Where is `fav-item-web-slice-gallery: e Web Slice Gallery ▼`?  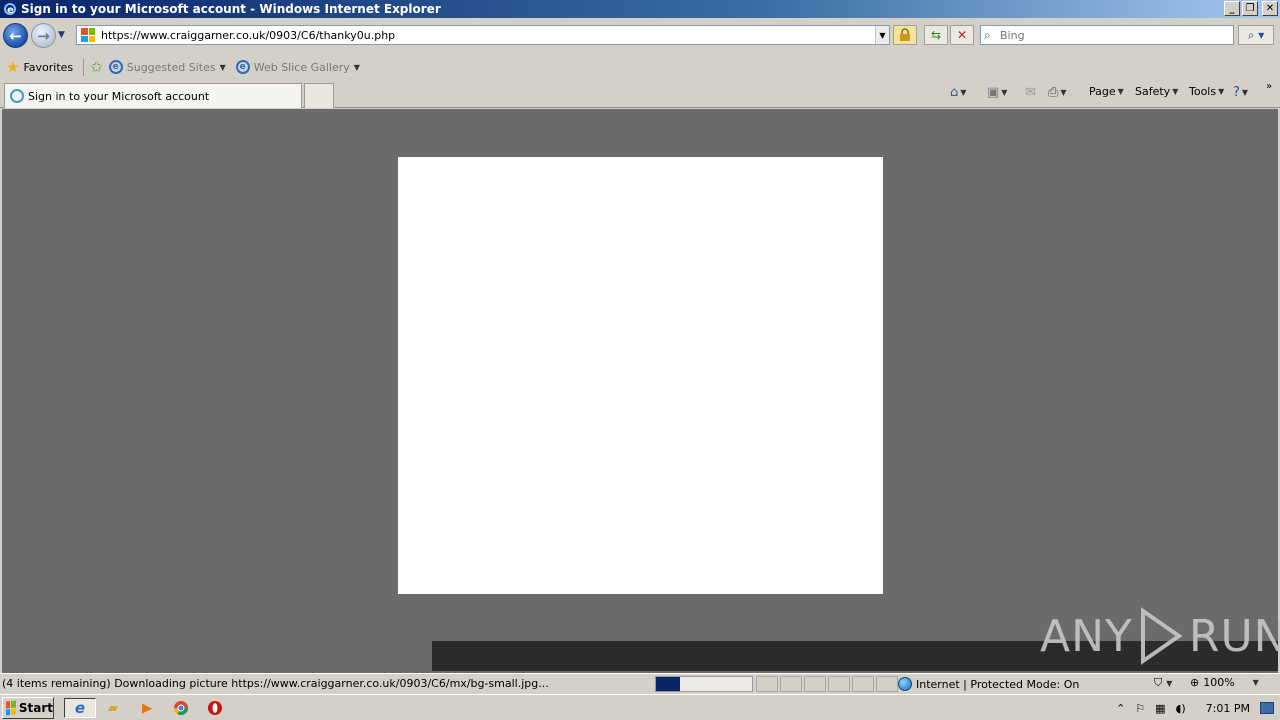 fav-item-web-slice-gallery: e Web Slice Gallery ▼ is located at coordinates (297, 67).